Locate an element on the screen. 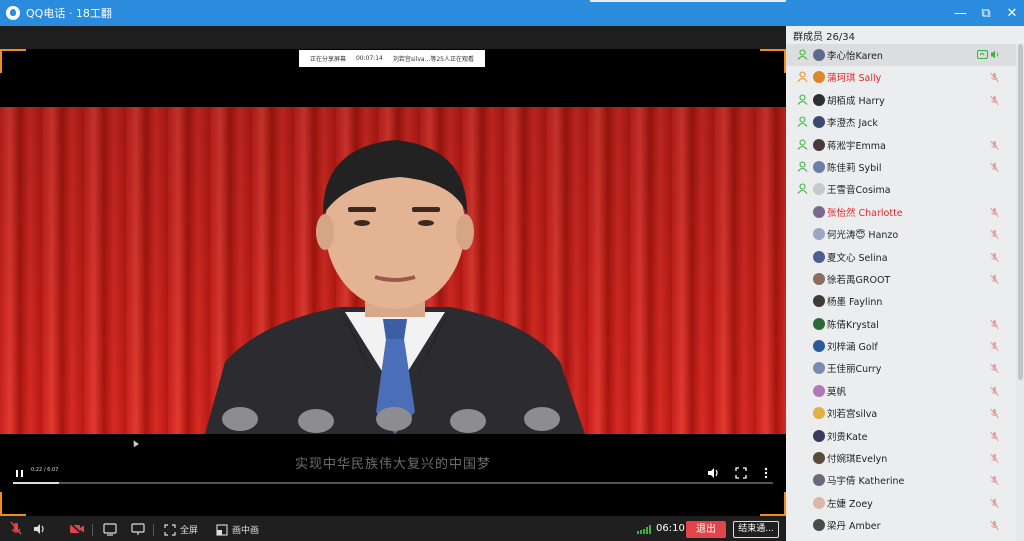 The height and width of the screenshot is (541, 1024). seek-bar-progress is located at coordinates (36, 483).